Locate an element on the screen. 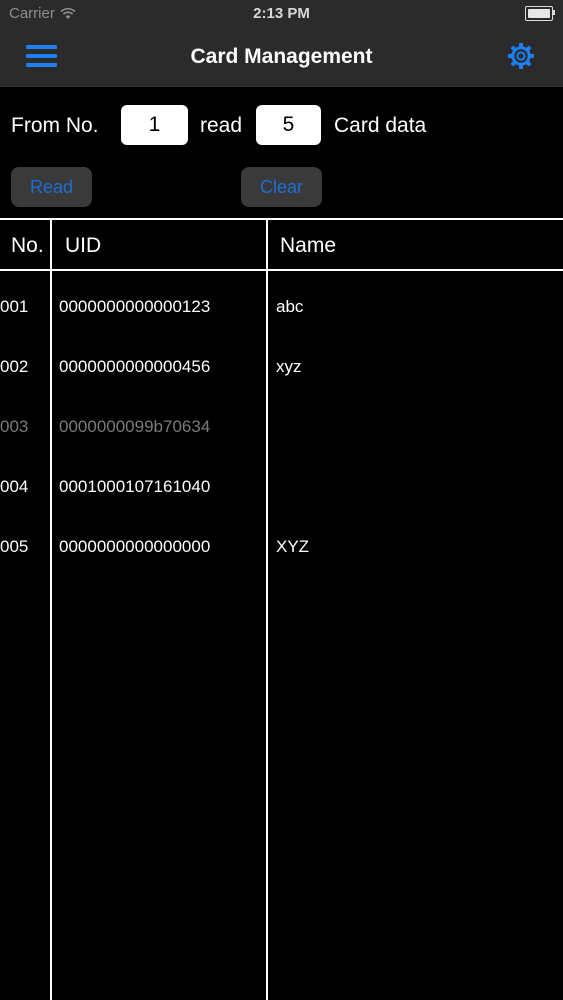 This screenshot has width=563, height=1000. cell-no: 002 is located at coordinates (14, 366).